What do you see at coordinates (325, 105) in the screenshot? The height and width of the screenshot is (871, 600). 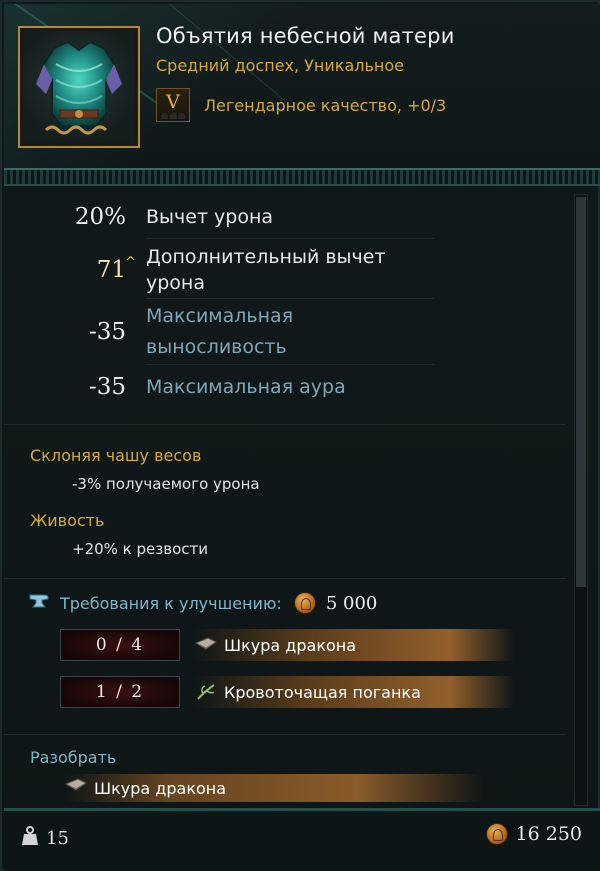 I see `quality-label: Легендарное качество, +0/3` at bounding box center [325, 105].